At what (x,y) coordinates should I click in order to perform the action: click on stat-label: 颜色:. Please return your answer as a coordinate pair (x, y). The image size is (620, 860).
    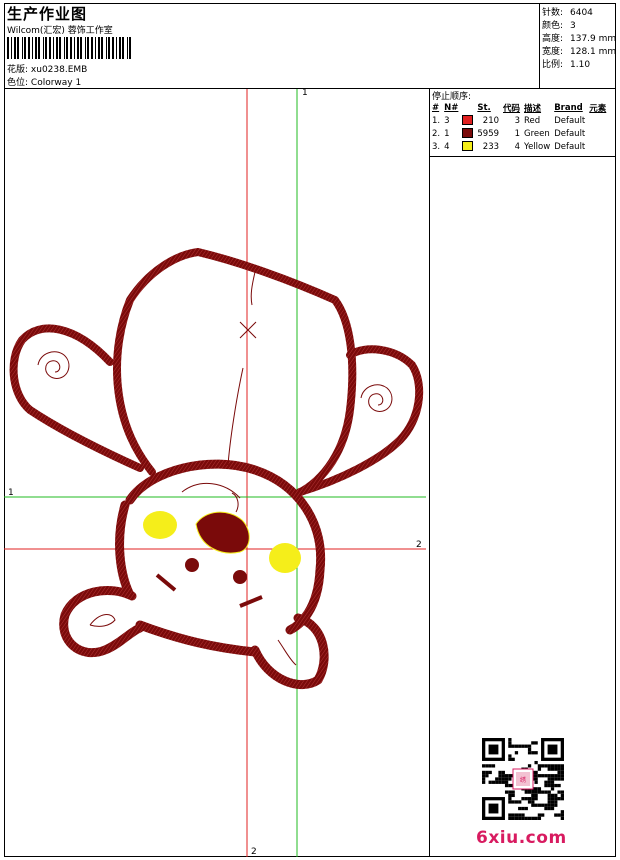
    Looking at the image, I should click on (553, 26).